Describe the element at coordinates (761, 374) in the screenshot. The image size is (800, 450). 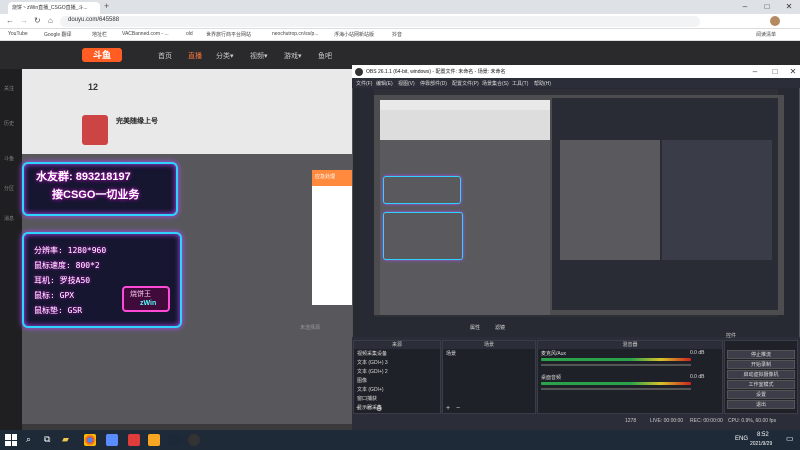
I see `virtual-camera-button: 启动虚拟摄像机` at that location.